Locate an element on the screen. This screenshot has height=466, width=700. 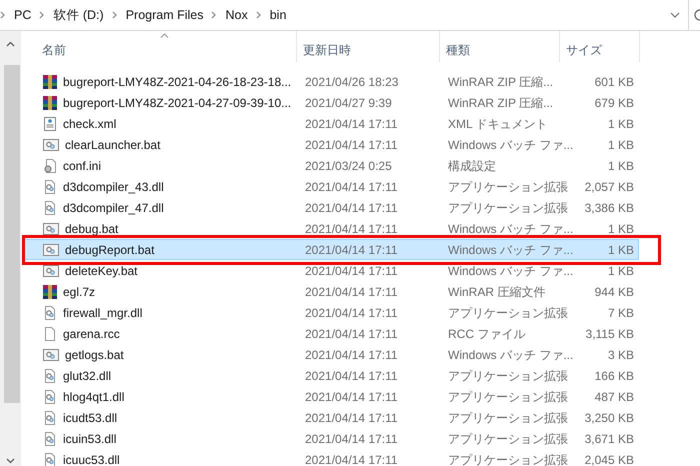
file-row: d3dcompiler_47.dll 2021/04/14 17:11 アプリケーション拡張 3,386 KB is located at coordinates (331, 207).